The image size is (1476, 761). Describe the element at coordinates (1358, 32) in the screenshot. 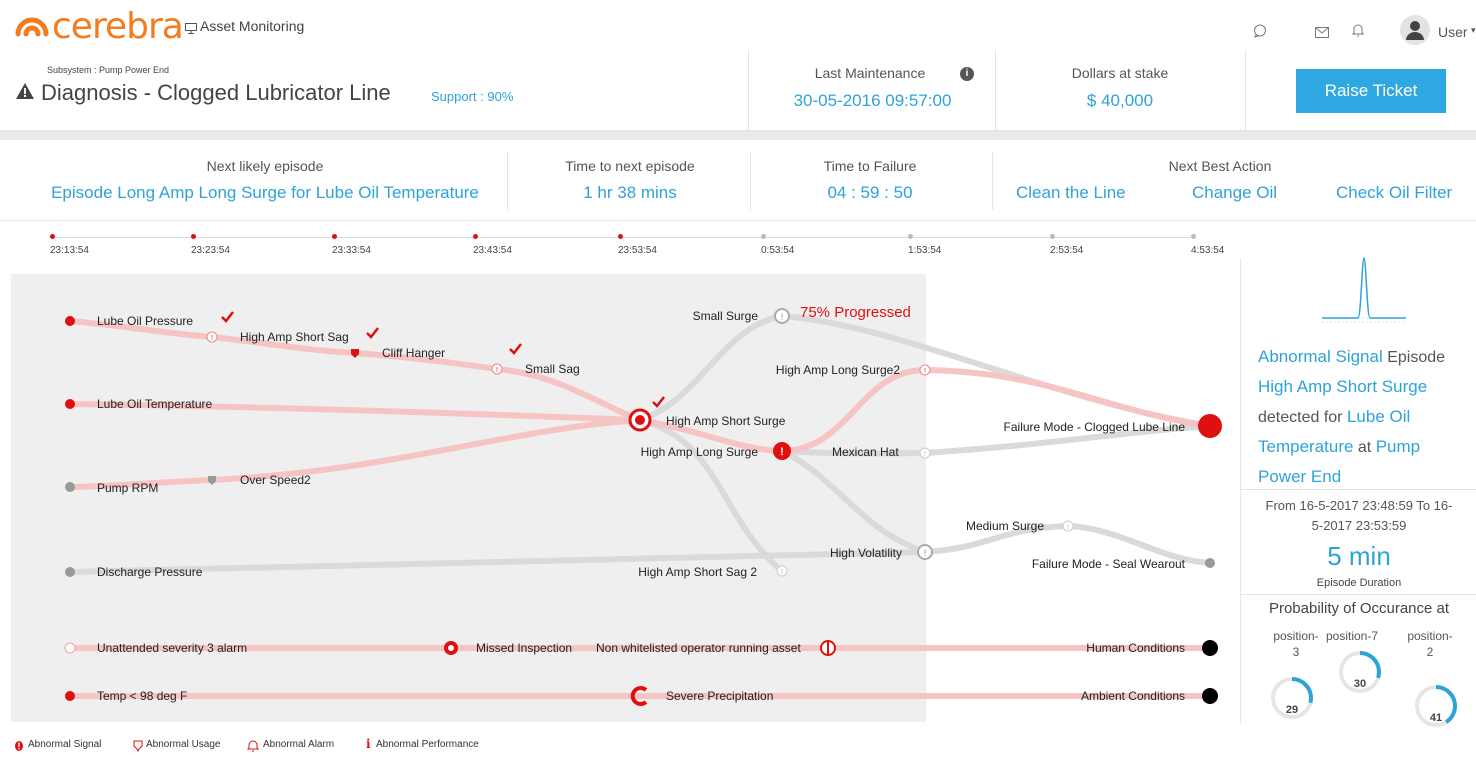

I see `bell-icon` at that location.